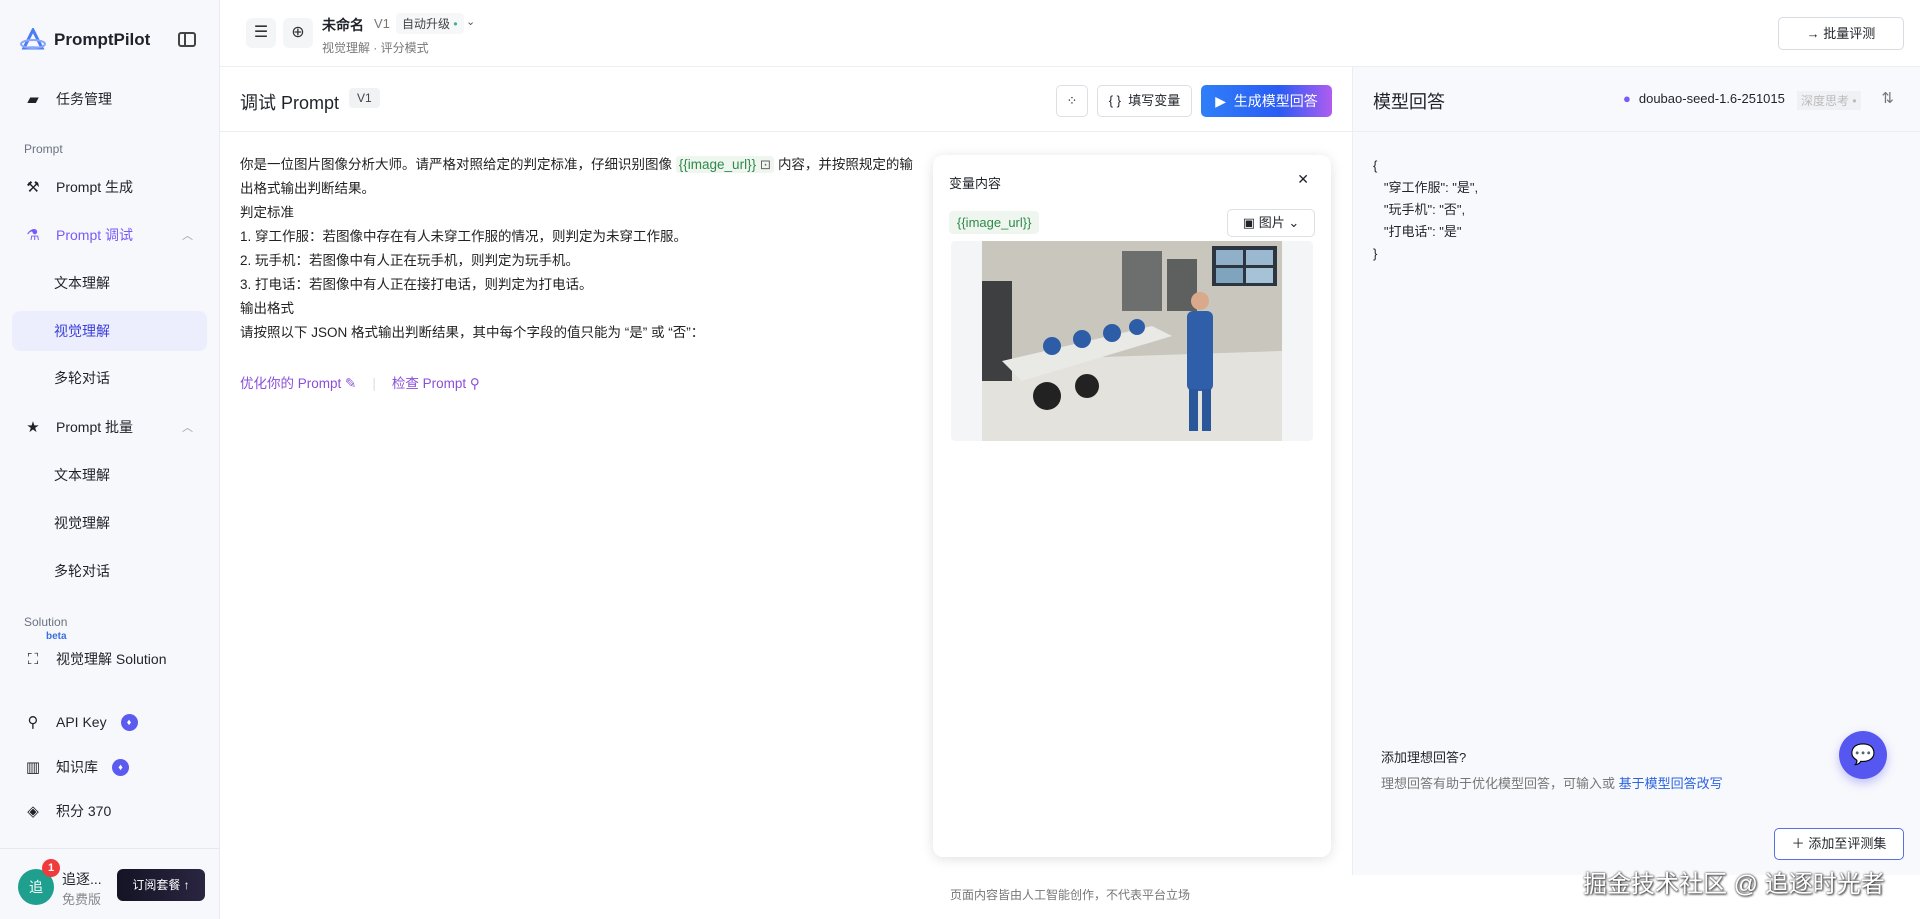  I want to click on prompt-line: 判定标准, so click(267, 212).